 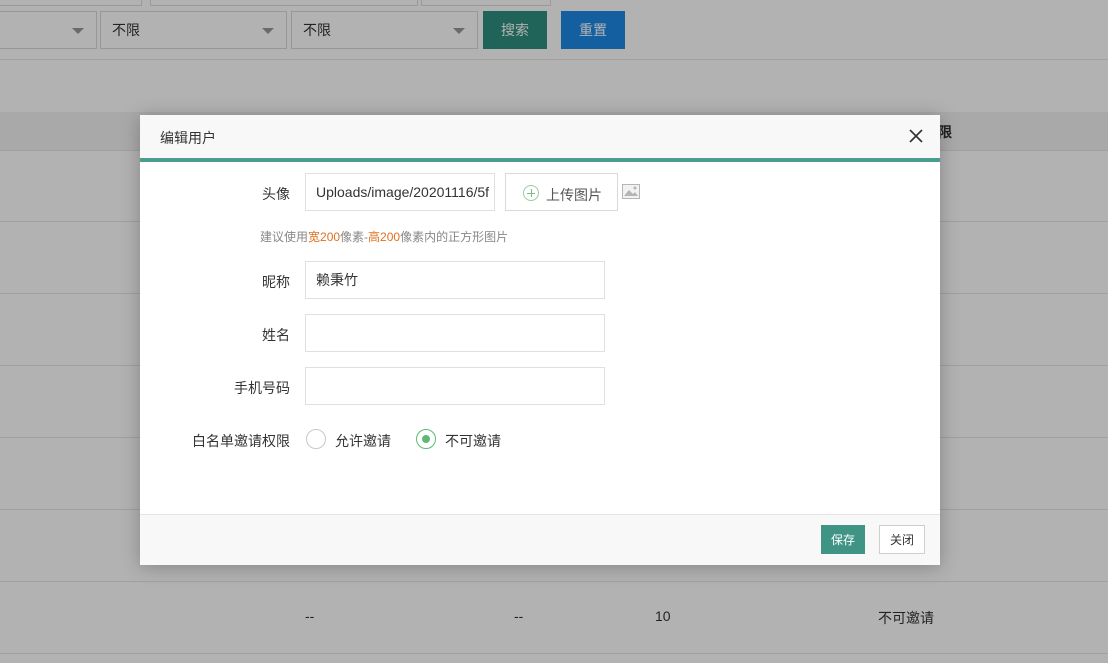 I want to click on dialog-header-accent, so click(x=540, y=160).